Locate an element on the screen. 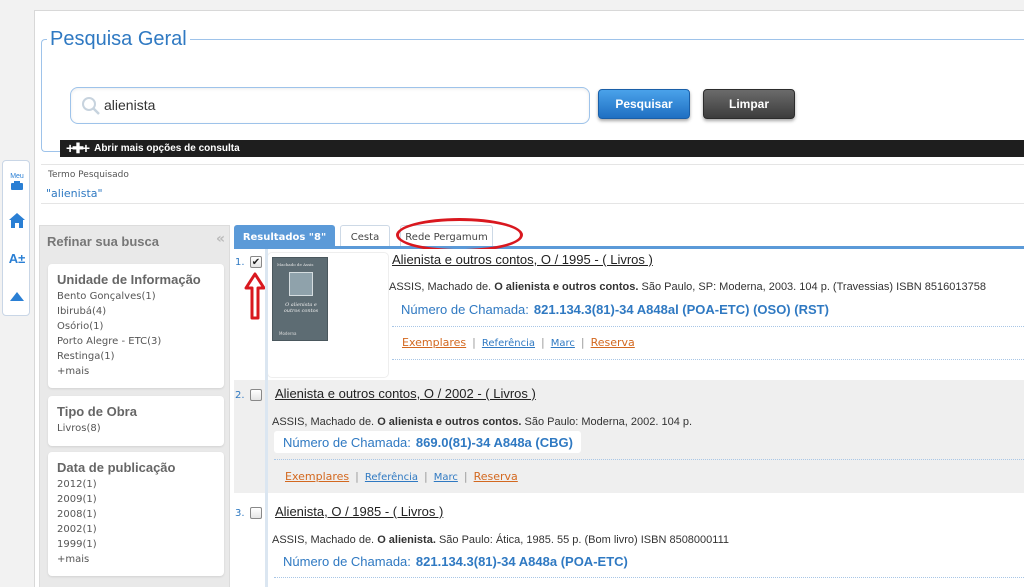 The height and width of the screenshot is (587, 1024). scroll-top-button is located at coordinates (17, 296).